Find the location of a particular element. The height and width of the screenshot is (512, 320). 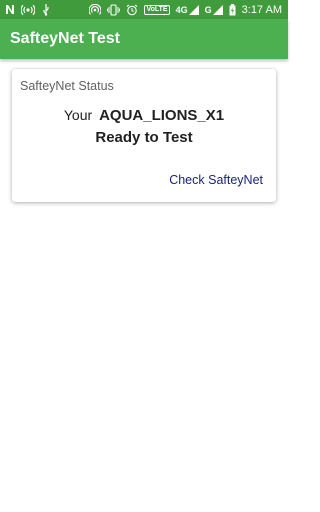

check-safetynet-button: Check SafteyNet is located at coordinates (216, 180).